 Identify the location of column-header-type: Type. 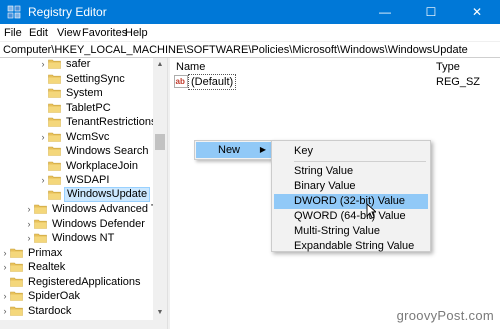
(448, 67).